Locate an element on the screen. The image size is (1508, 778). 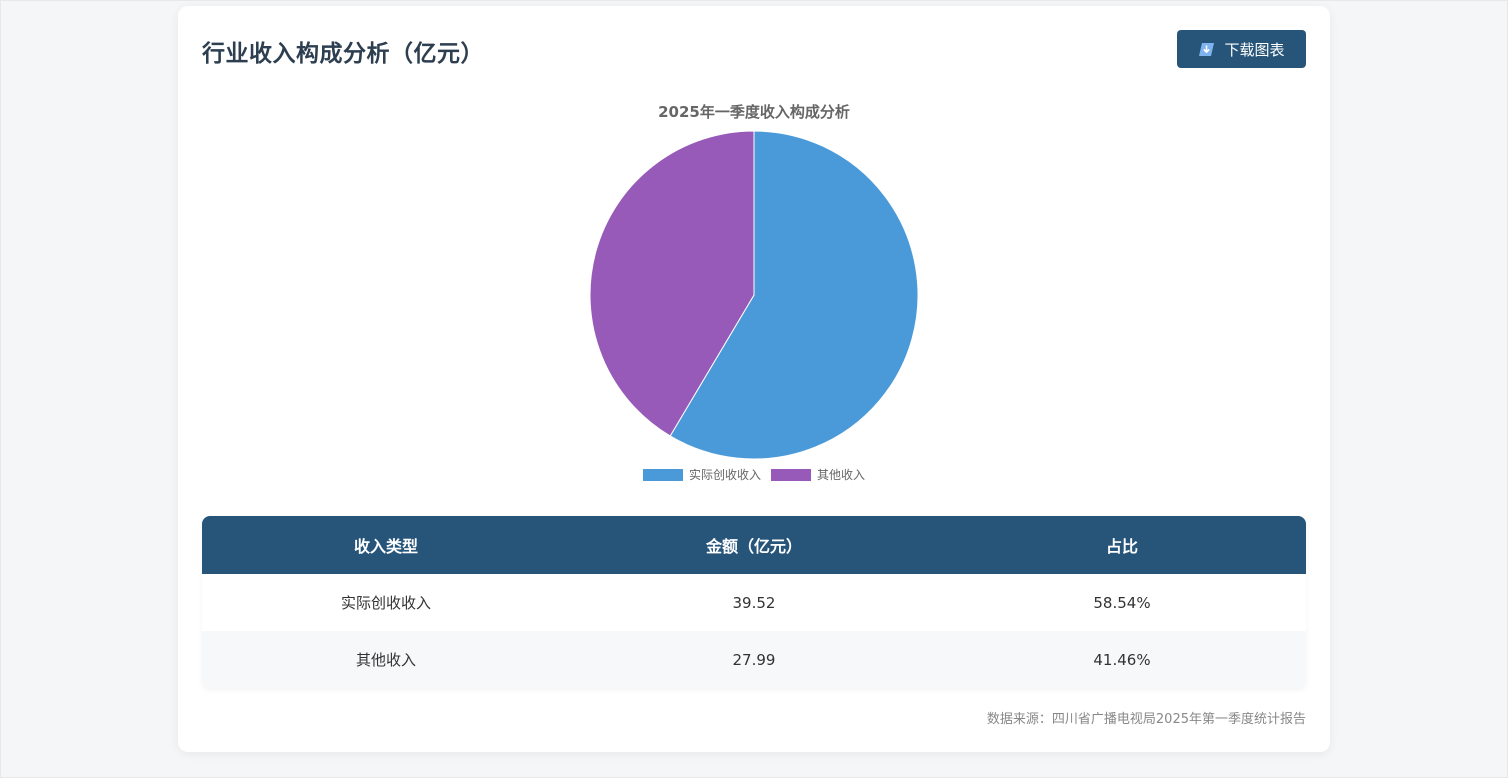
table-header-amount: 金额（亿元） is located at coordinates (754, 545).